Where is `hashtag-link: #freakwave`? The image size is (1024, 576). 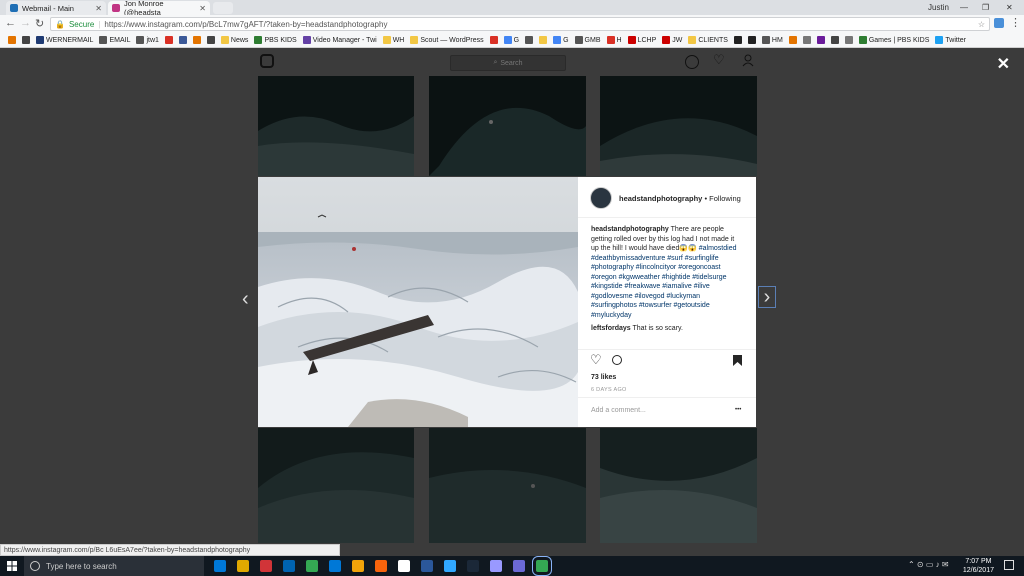
hashtag-link: #freakwave is located at coordinates (642, 286).